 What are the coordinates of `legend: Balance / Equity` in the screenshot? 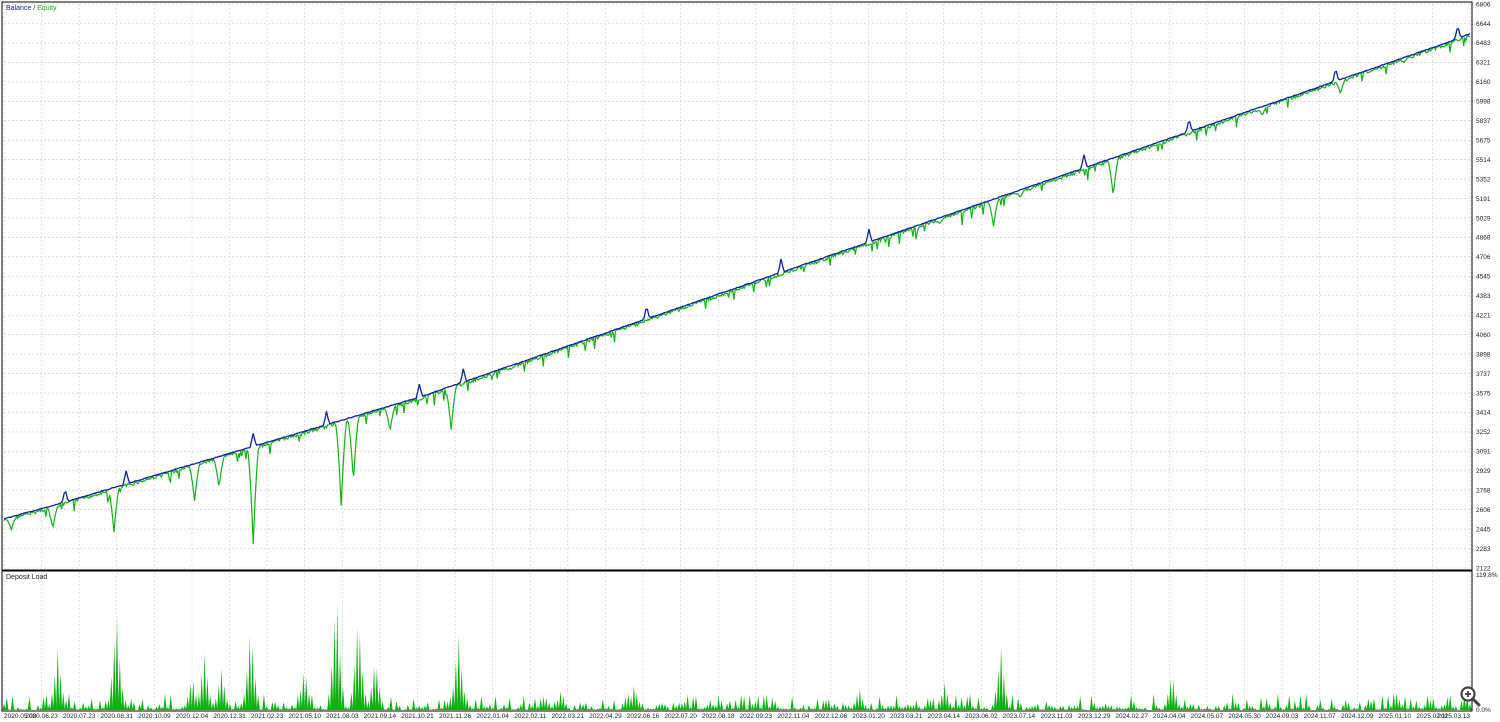 It's located at (31, 8).